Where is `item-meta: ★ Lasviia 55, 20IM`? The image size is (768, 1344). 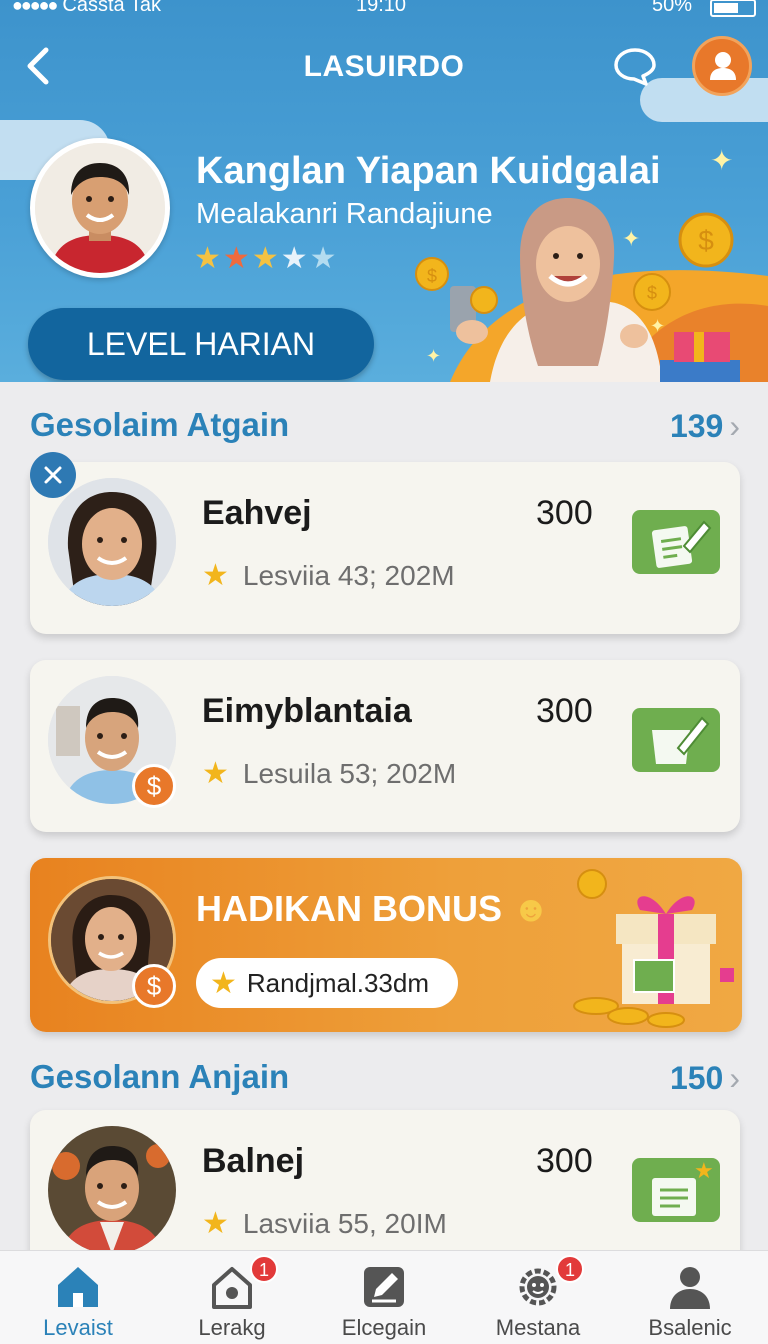 item-meta: ★ Lasviia 55, 20IM is located at coordinates (324, 1223).